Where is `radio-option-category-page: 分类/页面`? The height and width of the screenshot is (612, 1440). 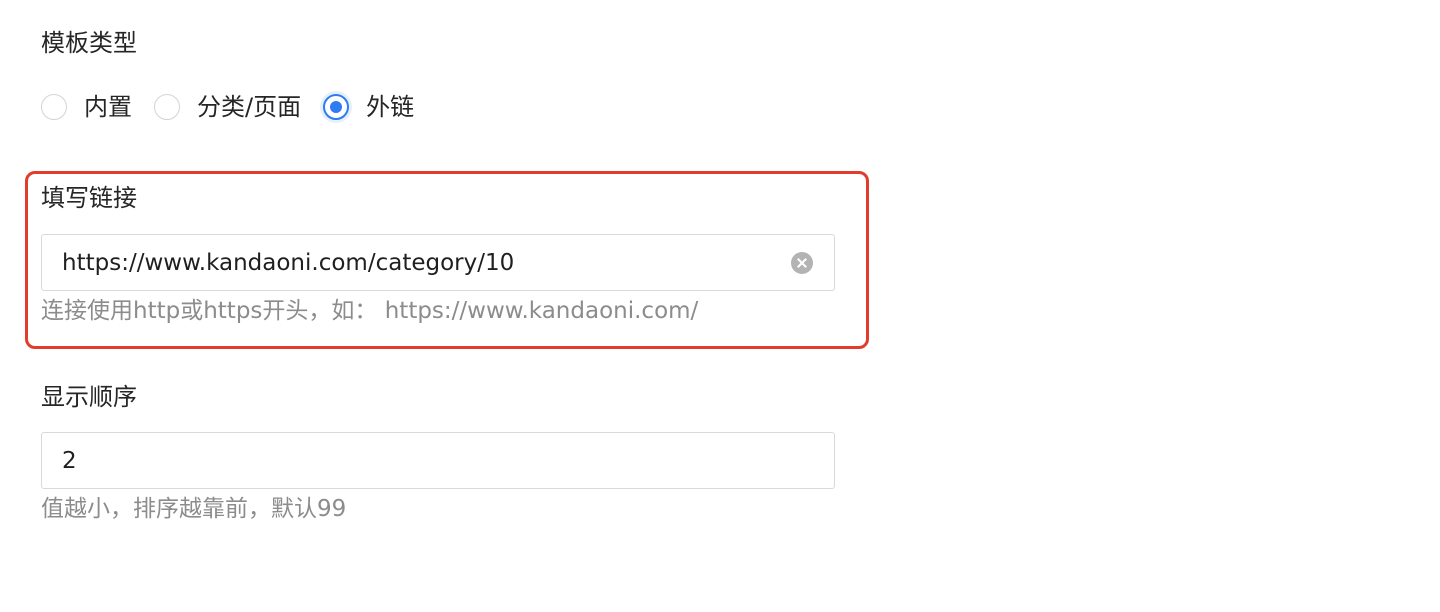 radio-option-category-page: 分类/页面 is located at coordinates (227, 107).